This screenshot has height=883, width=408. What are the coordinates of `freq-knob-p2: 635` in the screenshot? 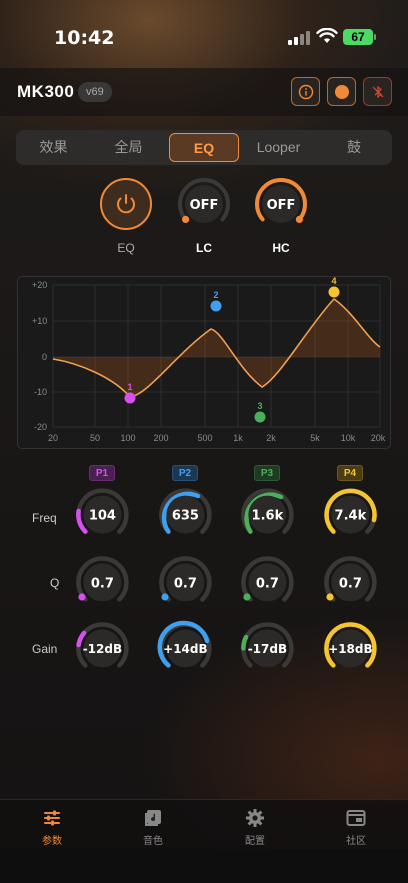 It's located at (185, 511).